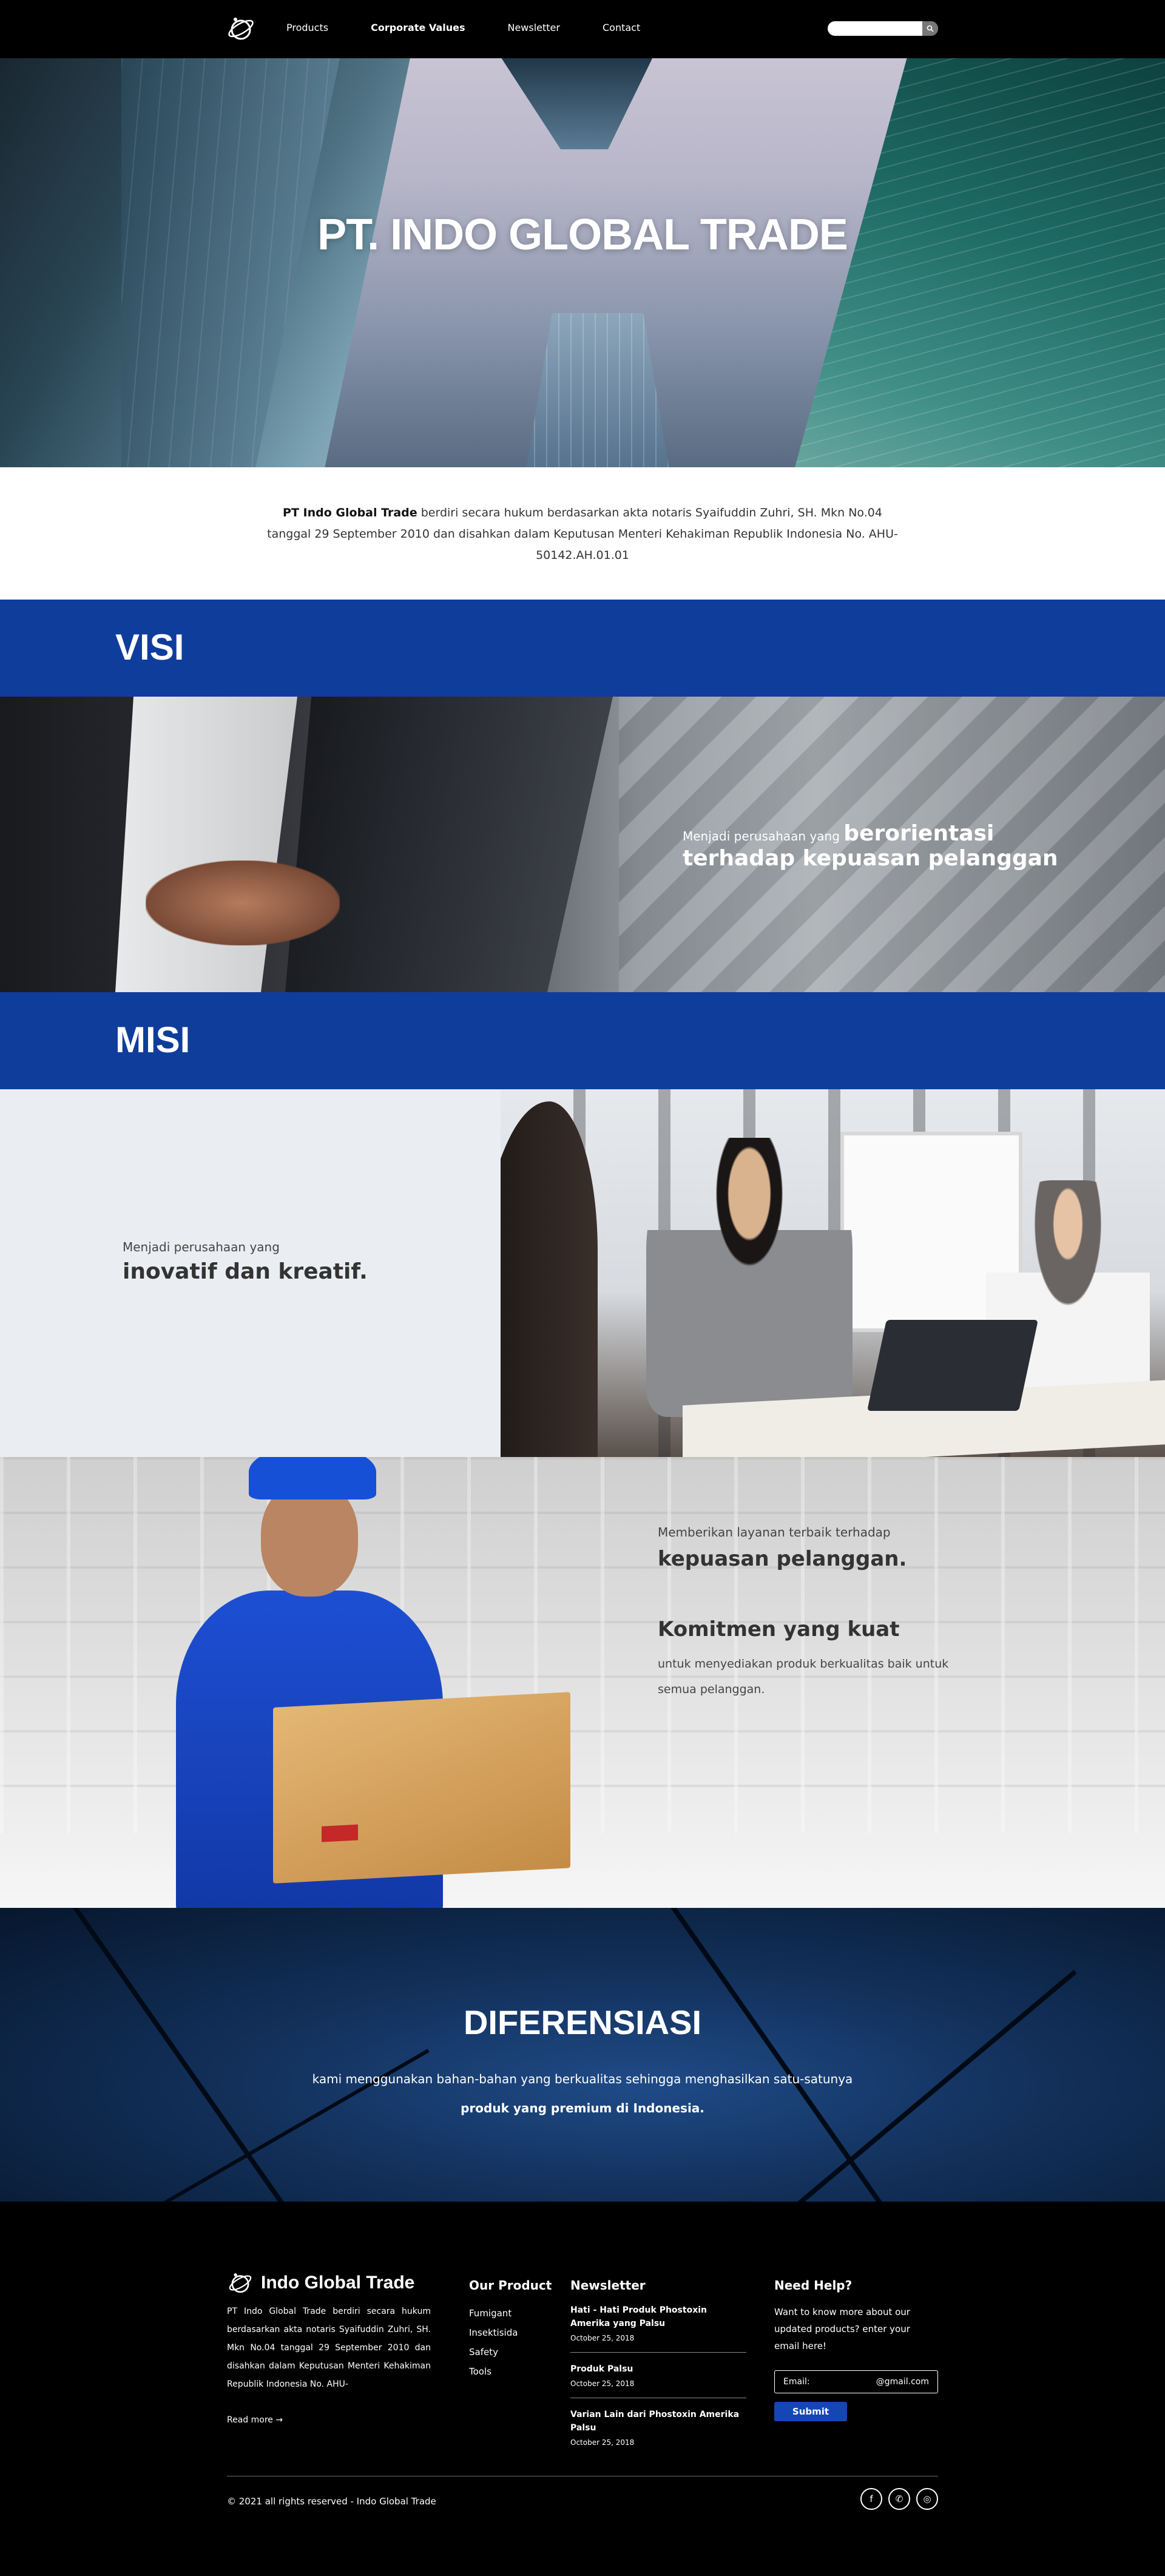  Describe the element at coordinates (796, 2382) in the screenshot. I see `email-label: Email:` at that location.